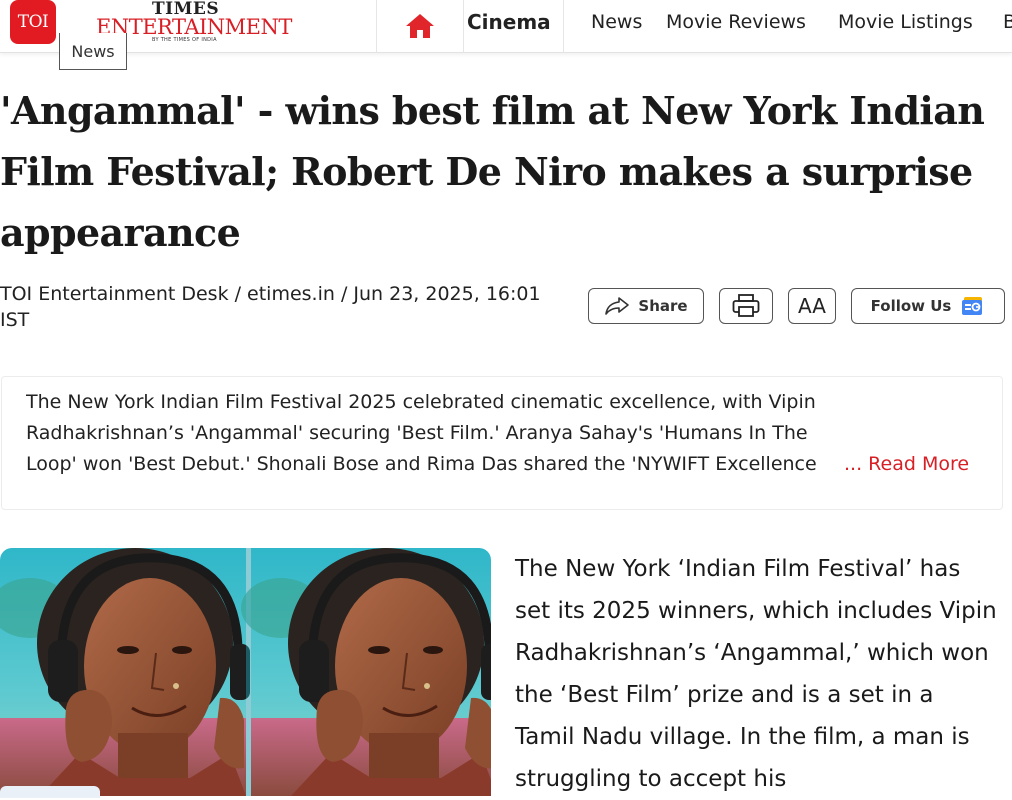 The image size is (1012, 800). I want to click on home-button, so click(420, 26).